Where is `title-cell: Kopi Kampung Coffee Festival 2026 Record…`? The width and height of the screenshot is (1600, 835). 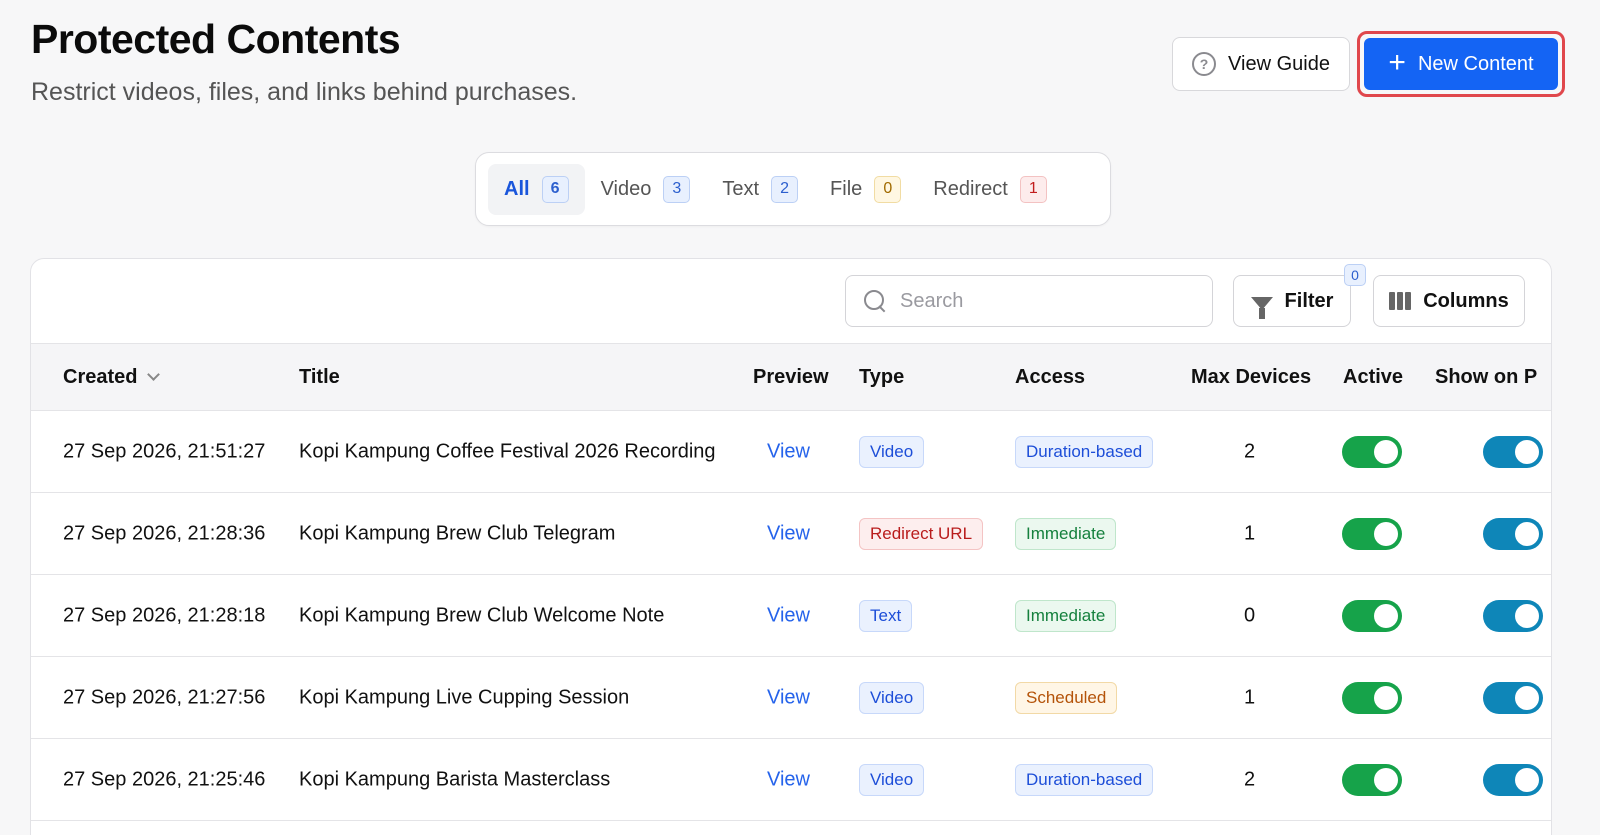
title-cell: Kopi Kampung Coffee Festival 2026 Record… is located at coordinates (507, 451).